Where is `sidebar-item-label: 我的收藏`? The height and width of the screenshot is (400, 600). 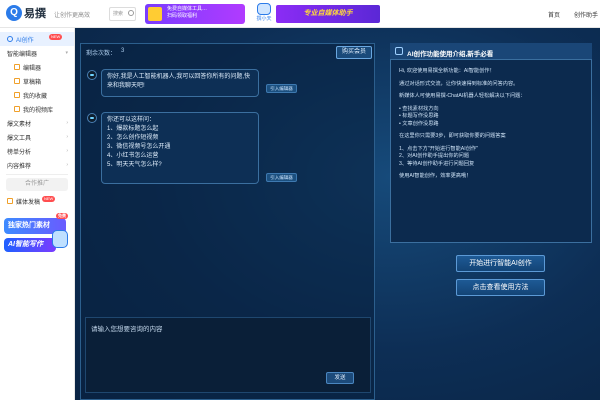 sidebar-item-label: 我的收藏 is located at coordinates (35, 96).